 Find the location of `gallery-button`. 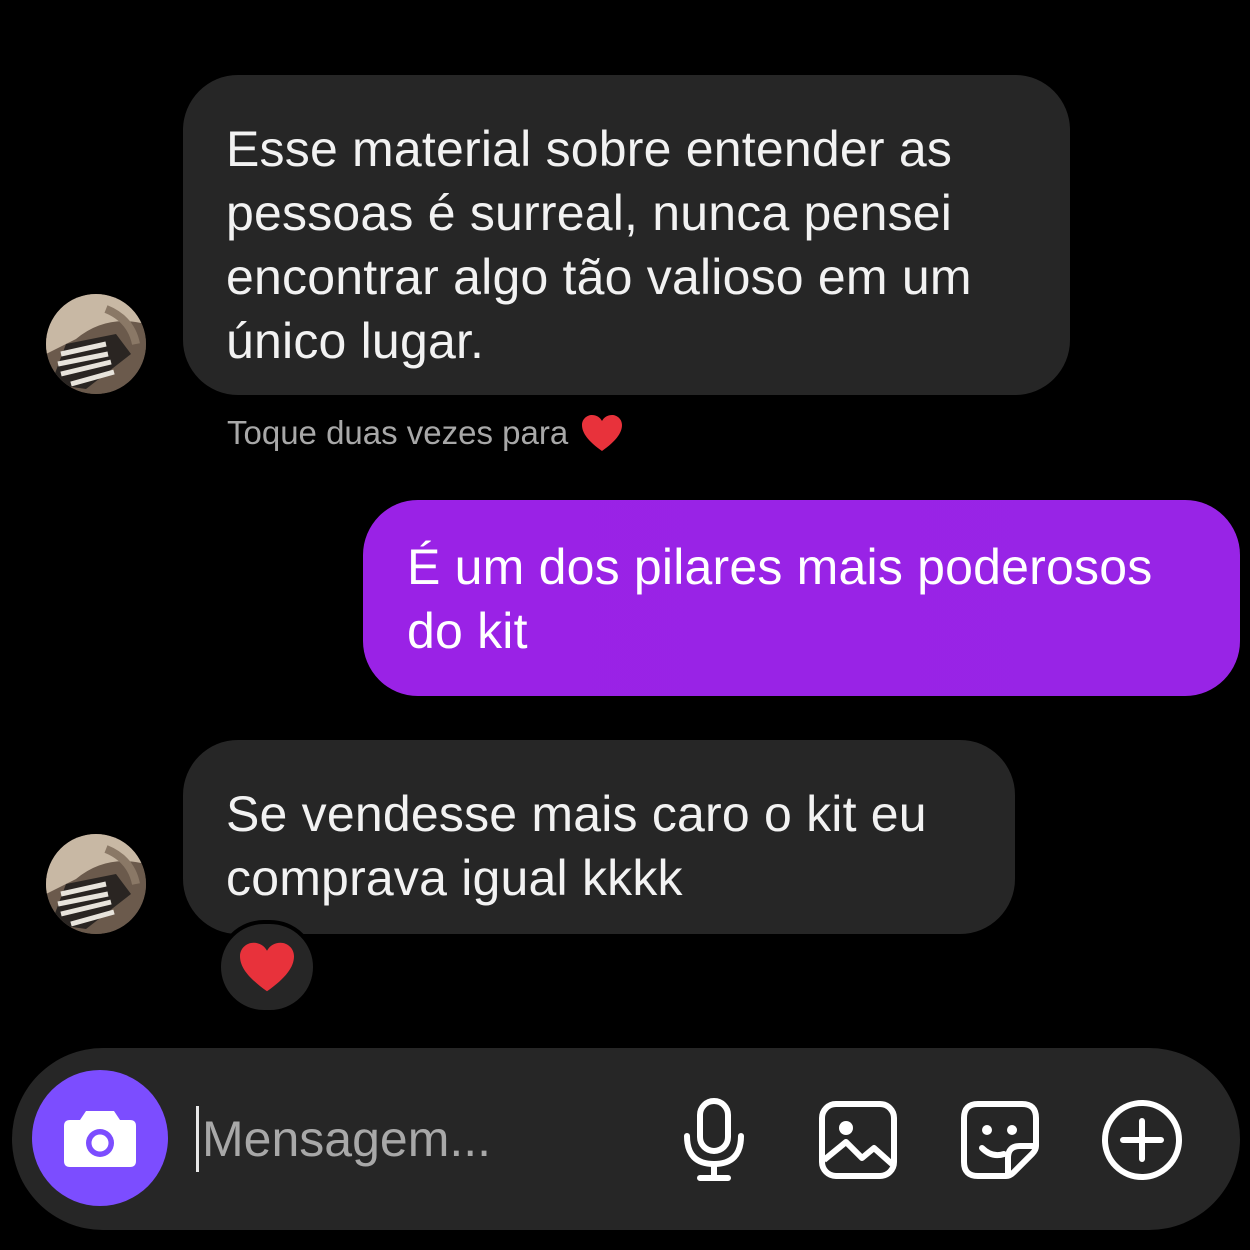

gallery-button is located at coordinates (858, 1140).